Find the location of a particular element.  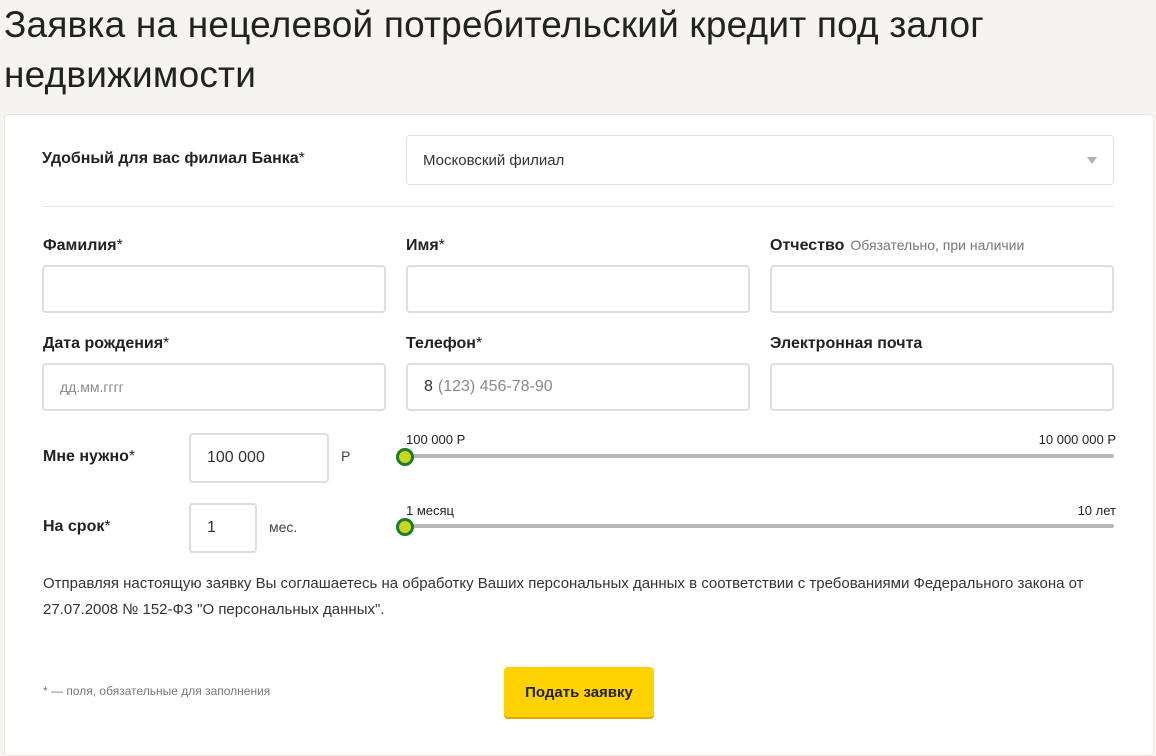

branch-select-value: Московский филиал is located at coordinates (494, 160).